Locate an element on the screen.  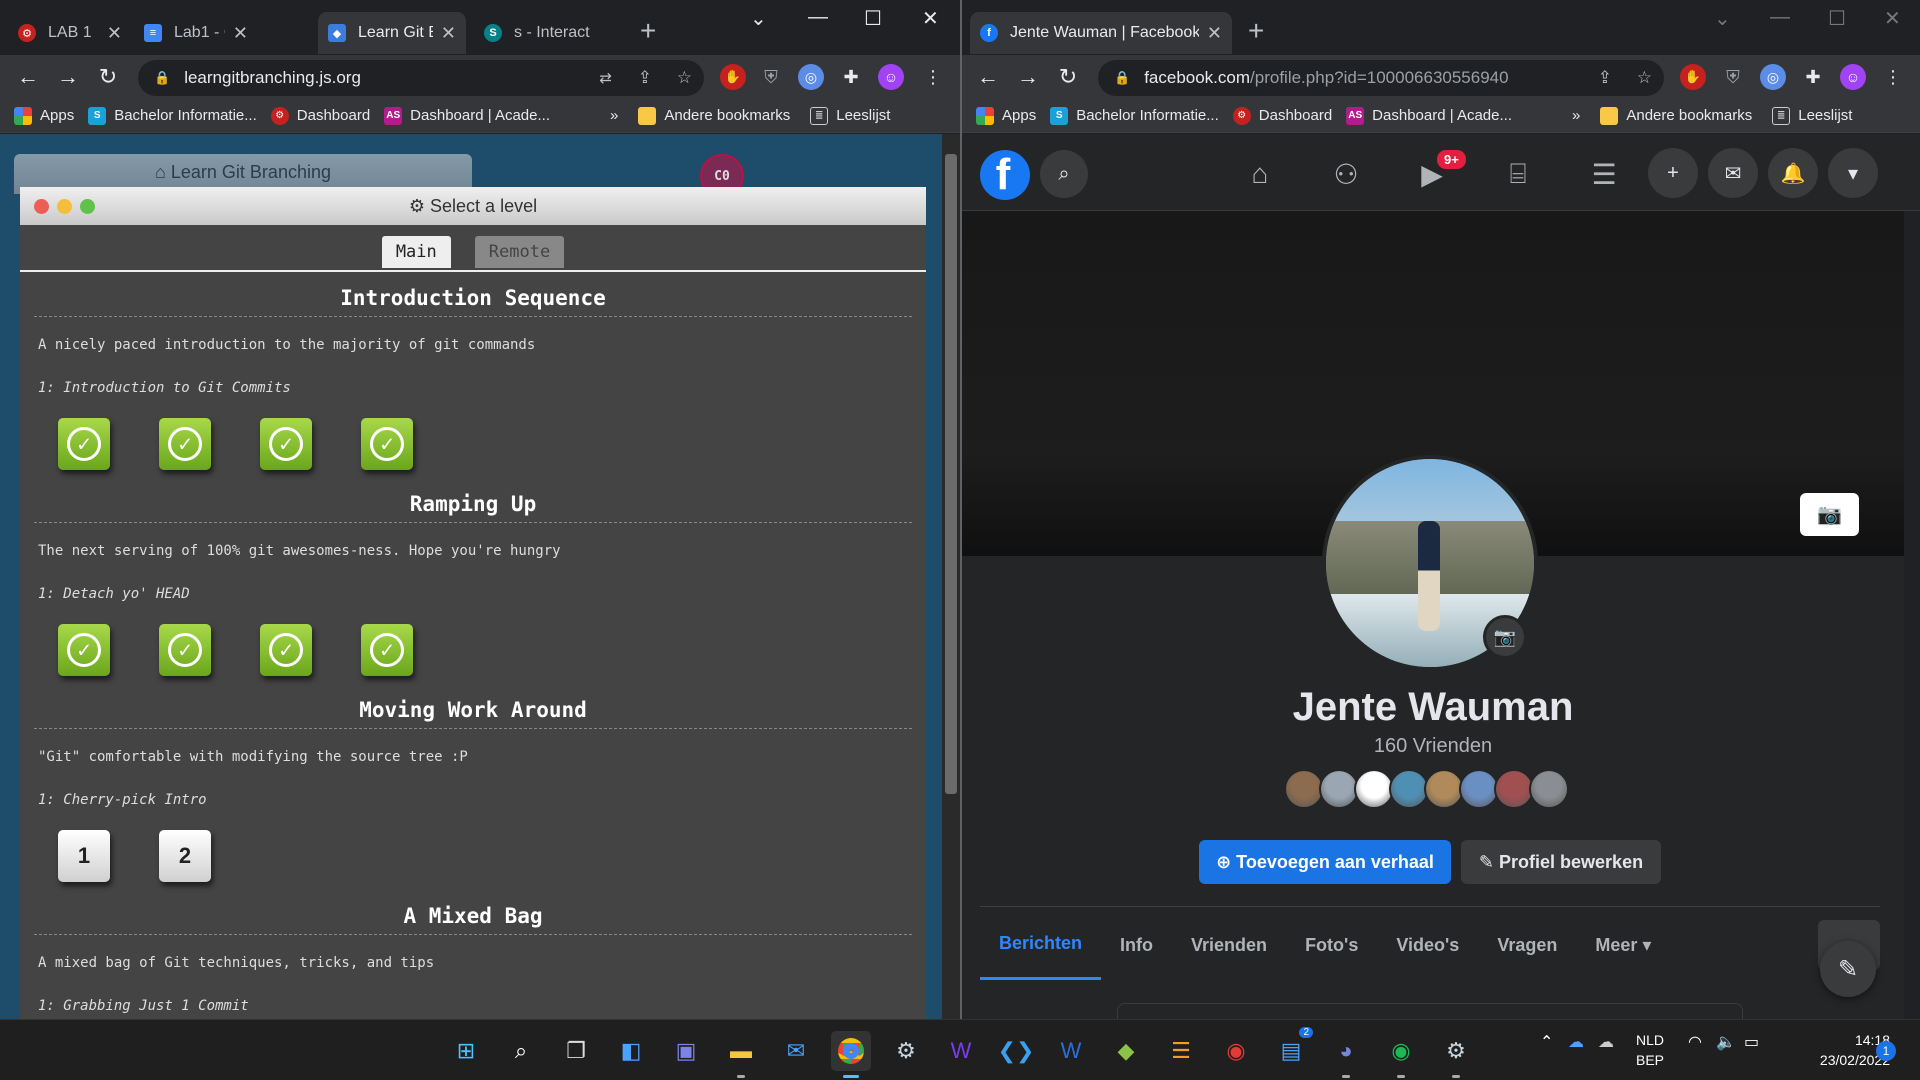
tab-search-icon: ⌄ is located at coordinates (1722, 18).